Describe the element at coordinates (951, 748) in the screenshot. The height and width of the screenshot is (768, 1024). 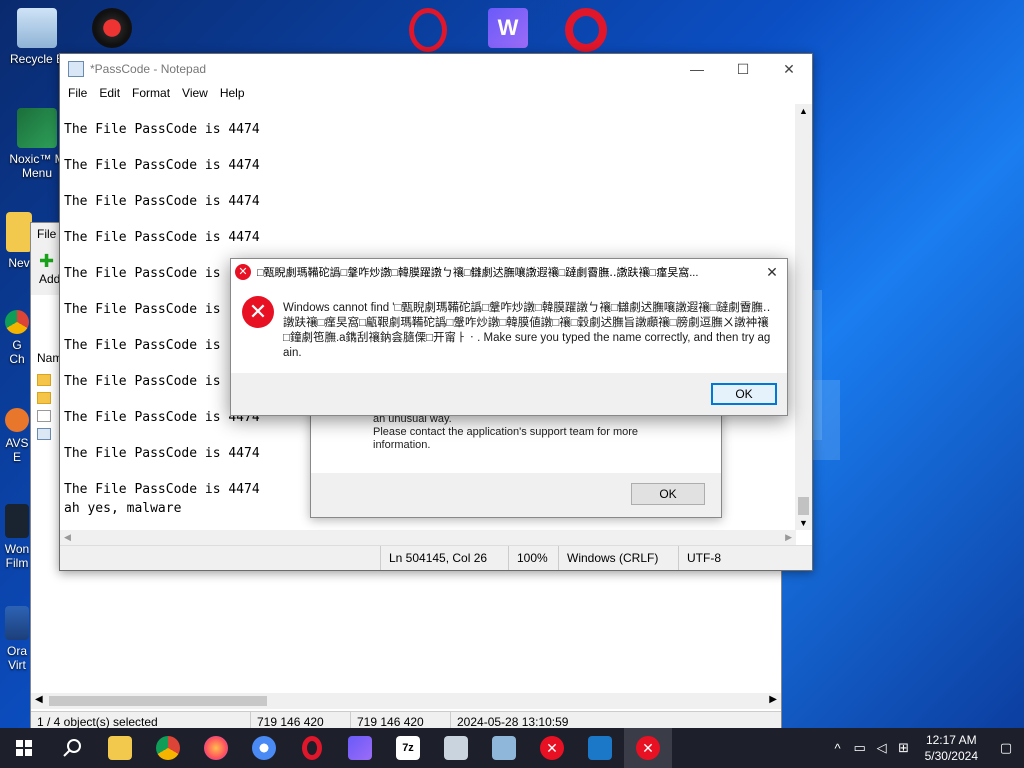
I see `clock: 12:17 AM 5/30/2024` at that location.